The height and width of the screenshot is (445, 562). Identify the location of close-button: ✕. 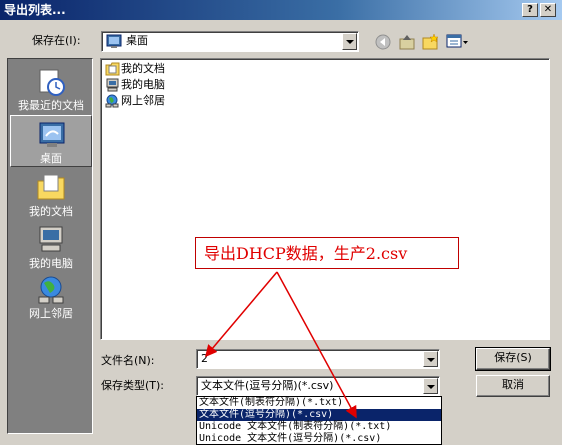
(548, 10).